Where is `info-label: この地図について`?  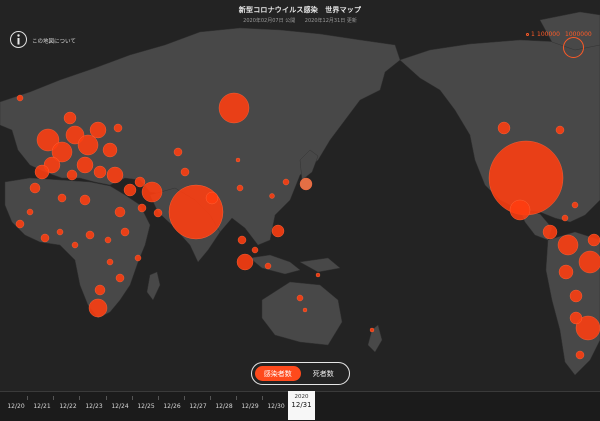
info-label: この地図について is located at coordinates (54, 41).